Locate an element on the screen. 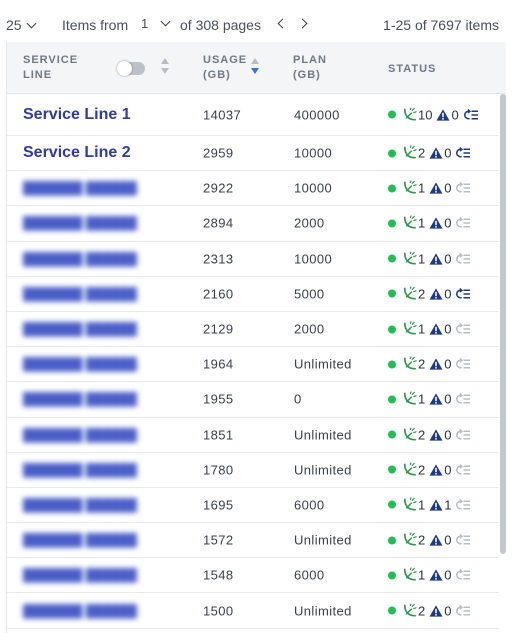  usage-cell: 2959 is located at coordinates (218, 153).